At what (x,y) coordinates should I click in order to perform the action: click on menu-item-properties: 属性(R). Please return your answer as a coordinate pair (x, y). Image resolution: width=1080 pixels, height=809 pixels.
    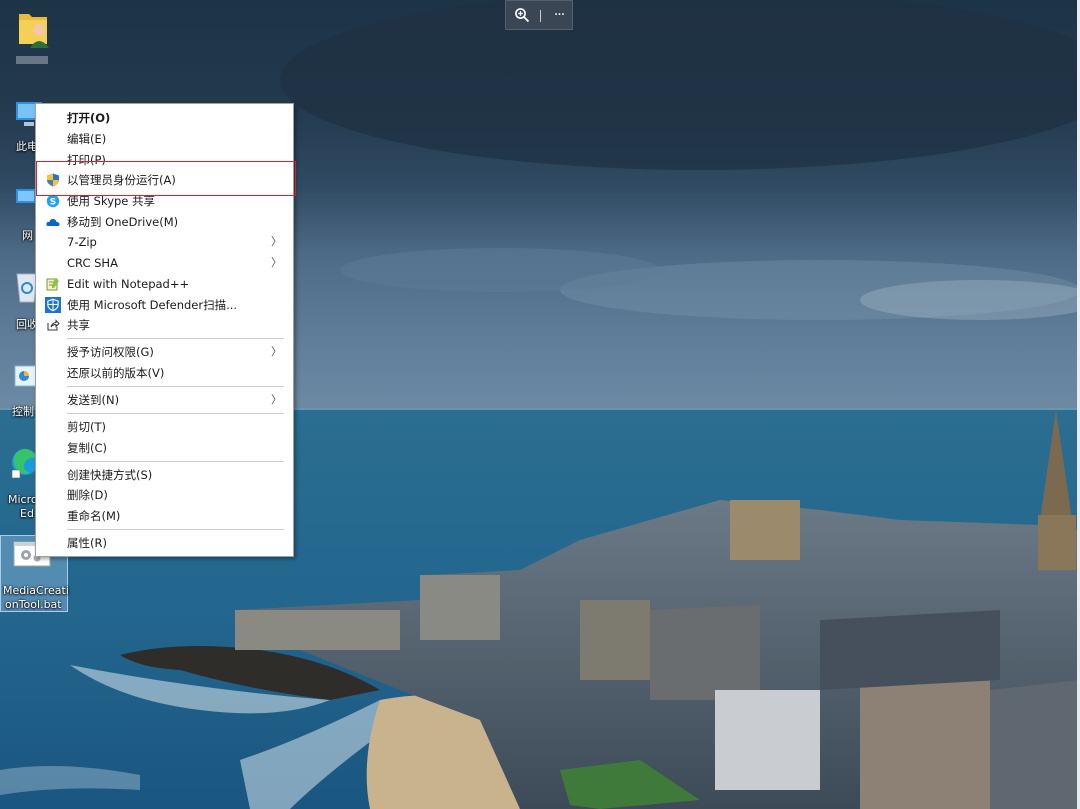
    Looking at the image, I should click on (164, 543).